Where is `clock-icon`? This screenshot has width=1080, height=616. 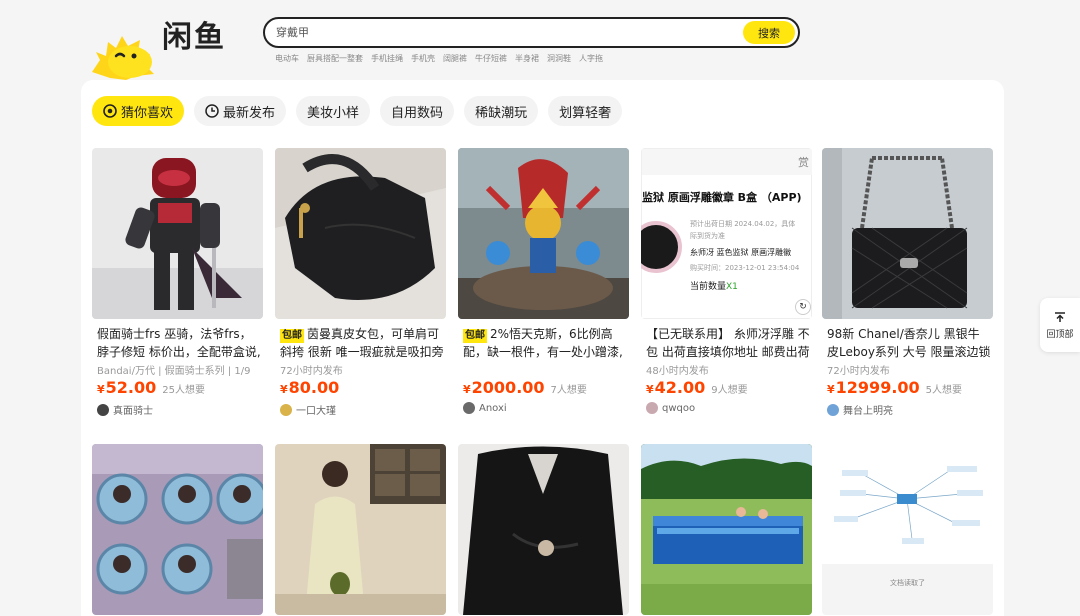
clock-icon is located at coordinates (212, 111).